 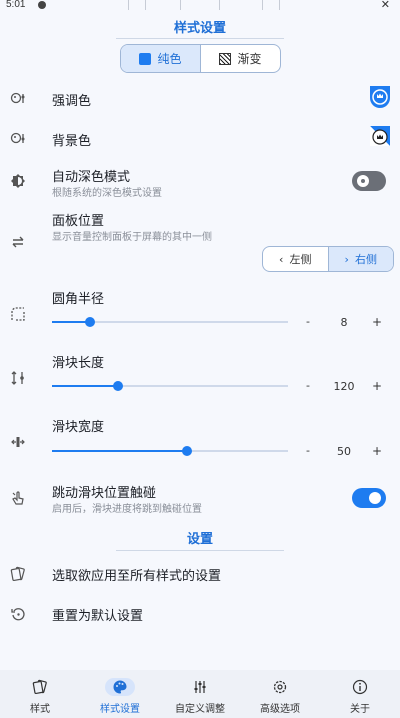 I want to click on style-mode-solid: 纯色, so click(x=161, y=58).